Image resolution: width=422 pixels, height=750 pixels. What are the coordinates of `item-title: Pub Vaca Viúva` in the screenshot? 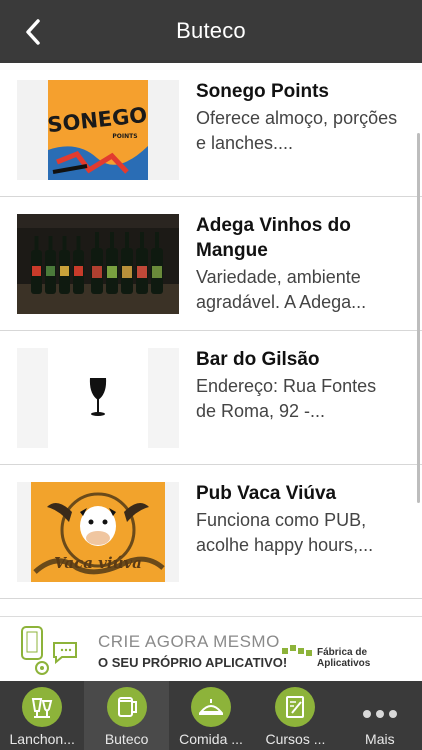 It's located at (266, 493).